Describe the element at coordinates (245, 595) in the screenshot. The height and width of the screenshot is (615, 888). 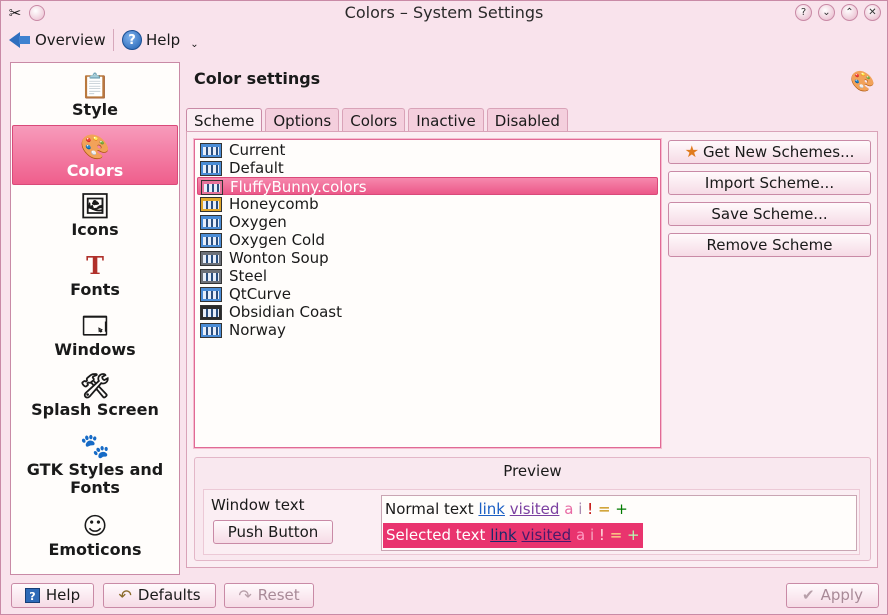
I see `reset-icon: ↷` at that location.